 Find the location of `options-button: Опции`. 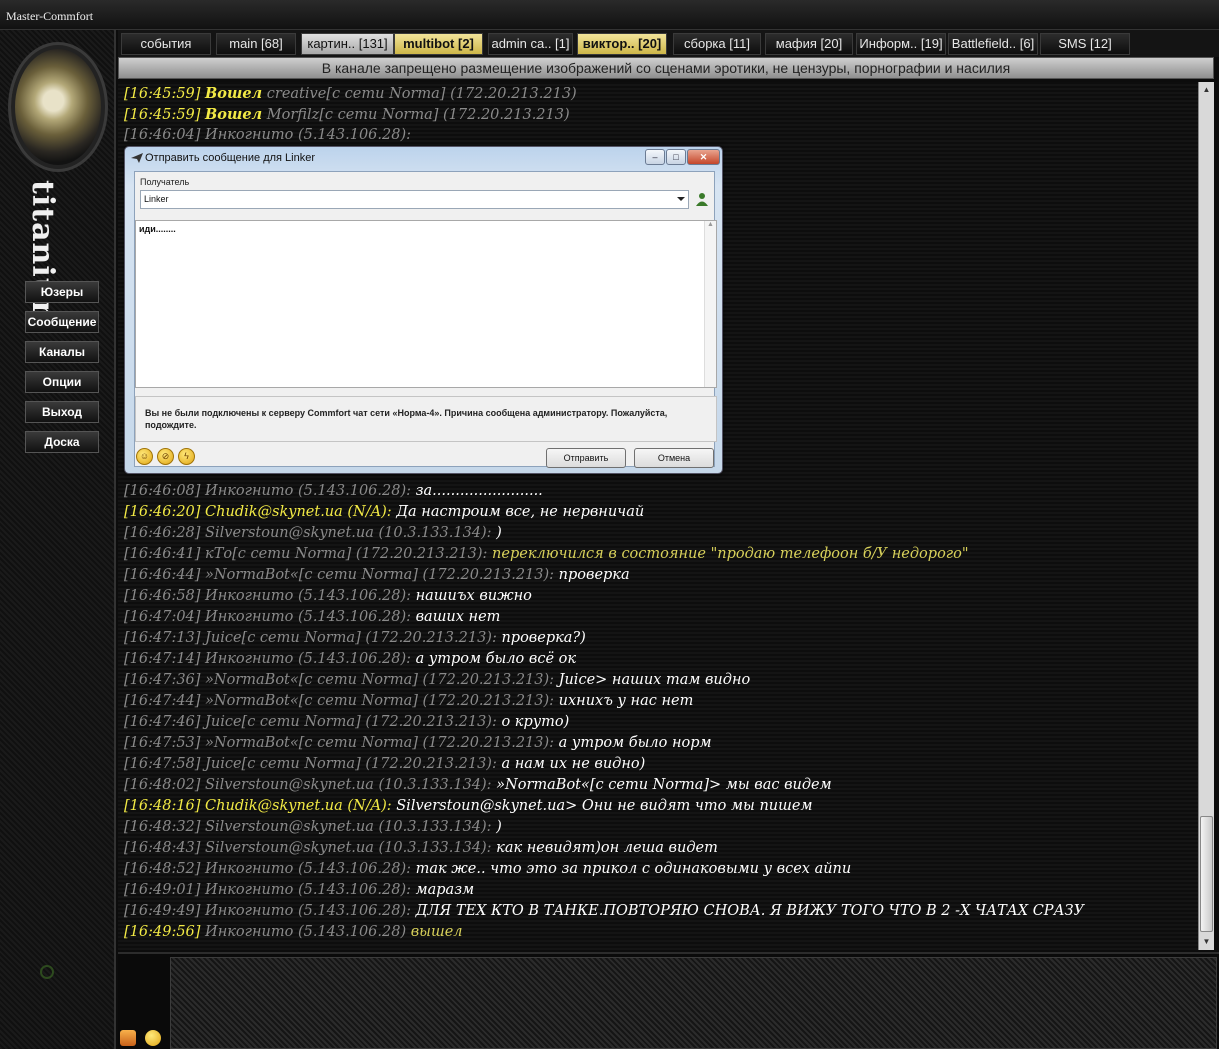

options-button: Опции is located at coordinates (62, 382).